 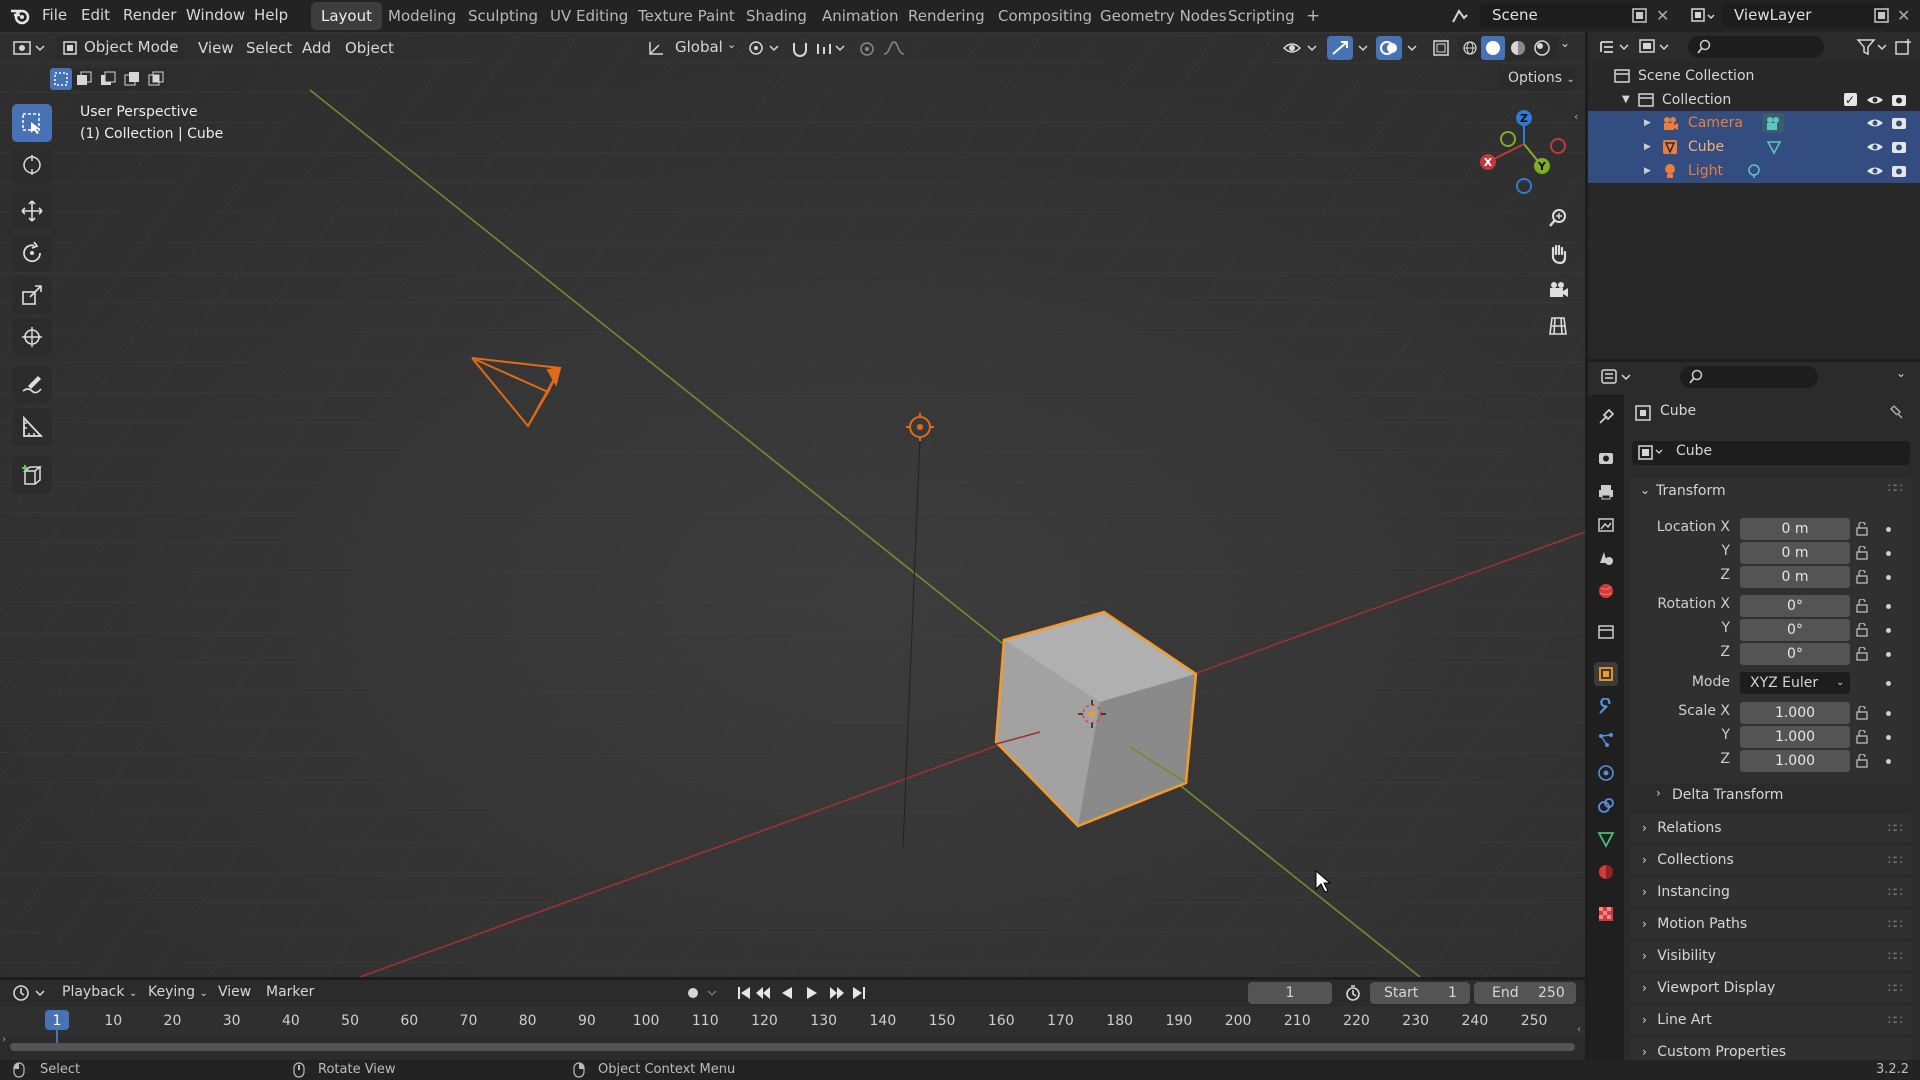 What do you see at coordinates (1606, 458) in the screenshot?
I see `tab-render` at bounding box center [1606, 458].